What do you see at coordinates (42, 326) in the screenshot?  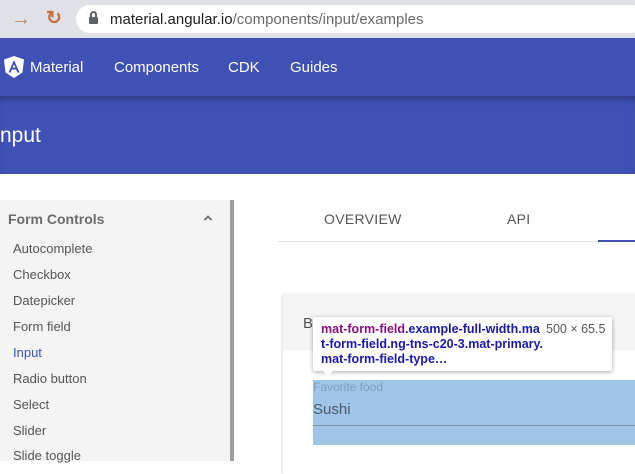 I see `sidebar-item-form-field: Form field` at bounding box center [42, 326].